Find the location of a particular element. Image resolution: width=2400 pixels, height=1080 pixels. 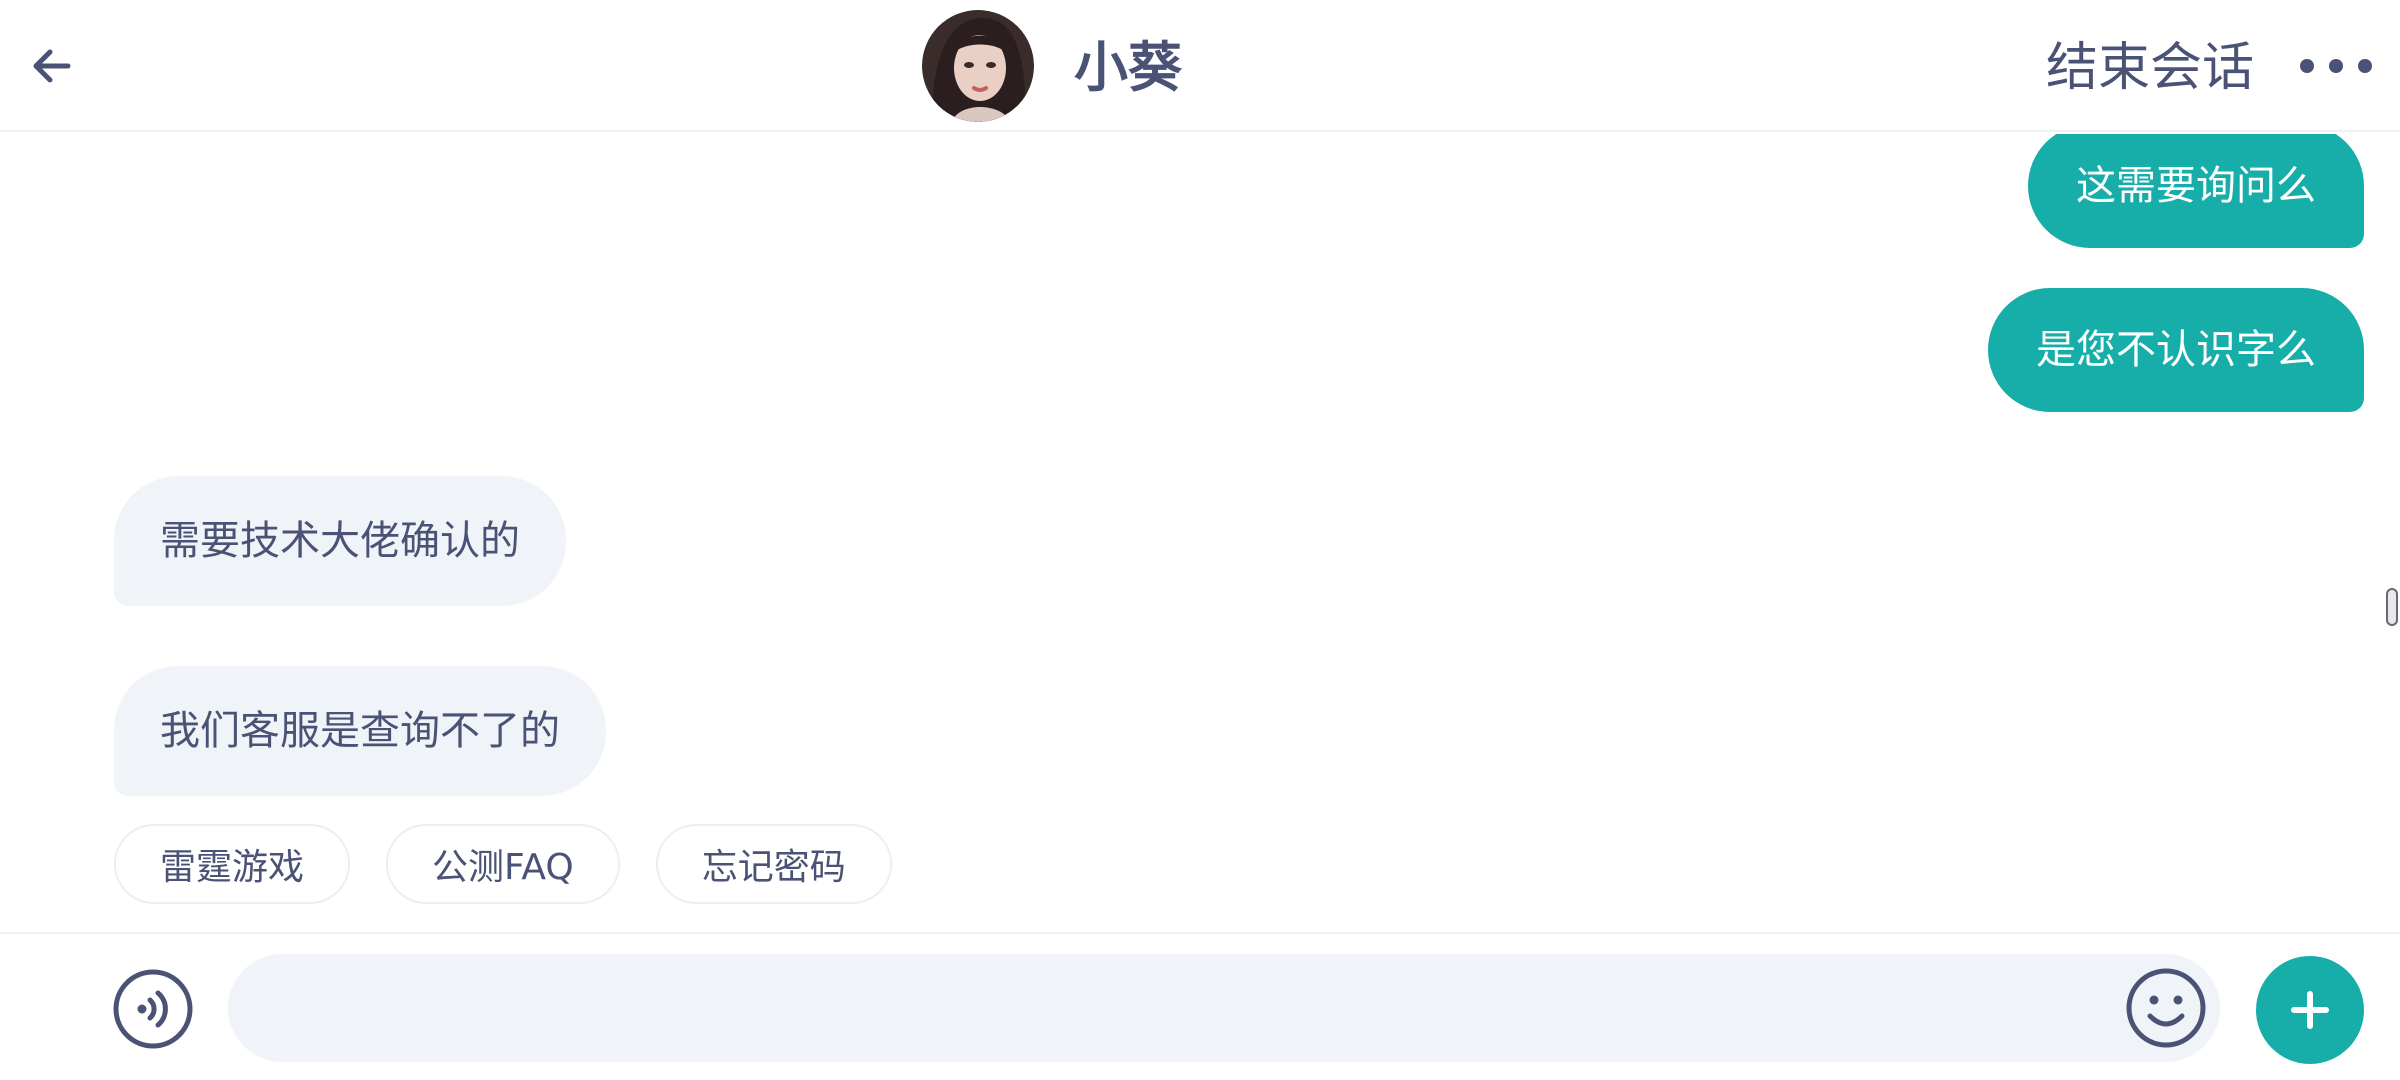

message-text: 我们客服是查询不了的 is located at coordinates (360, 731).